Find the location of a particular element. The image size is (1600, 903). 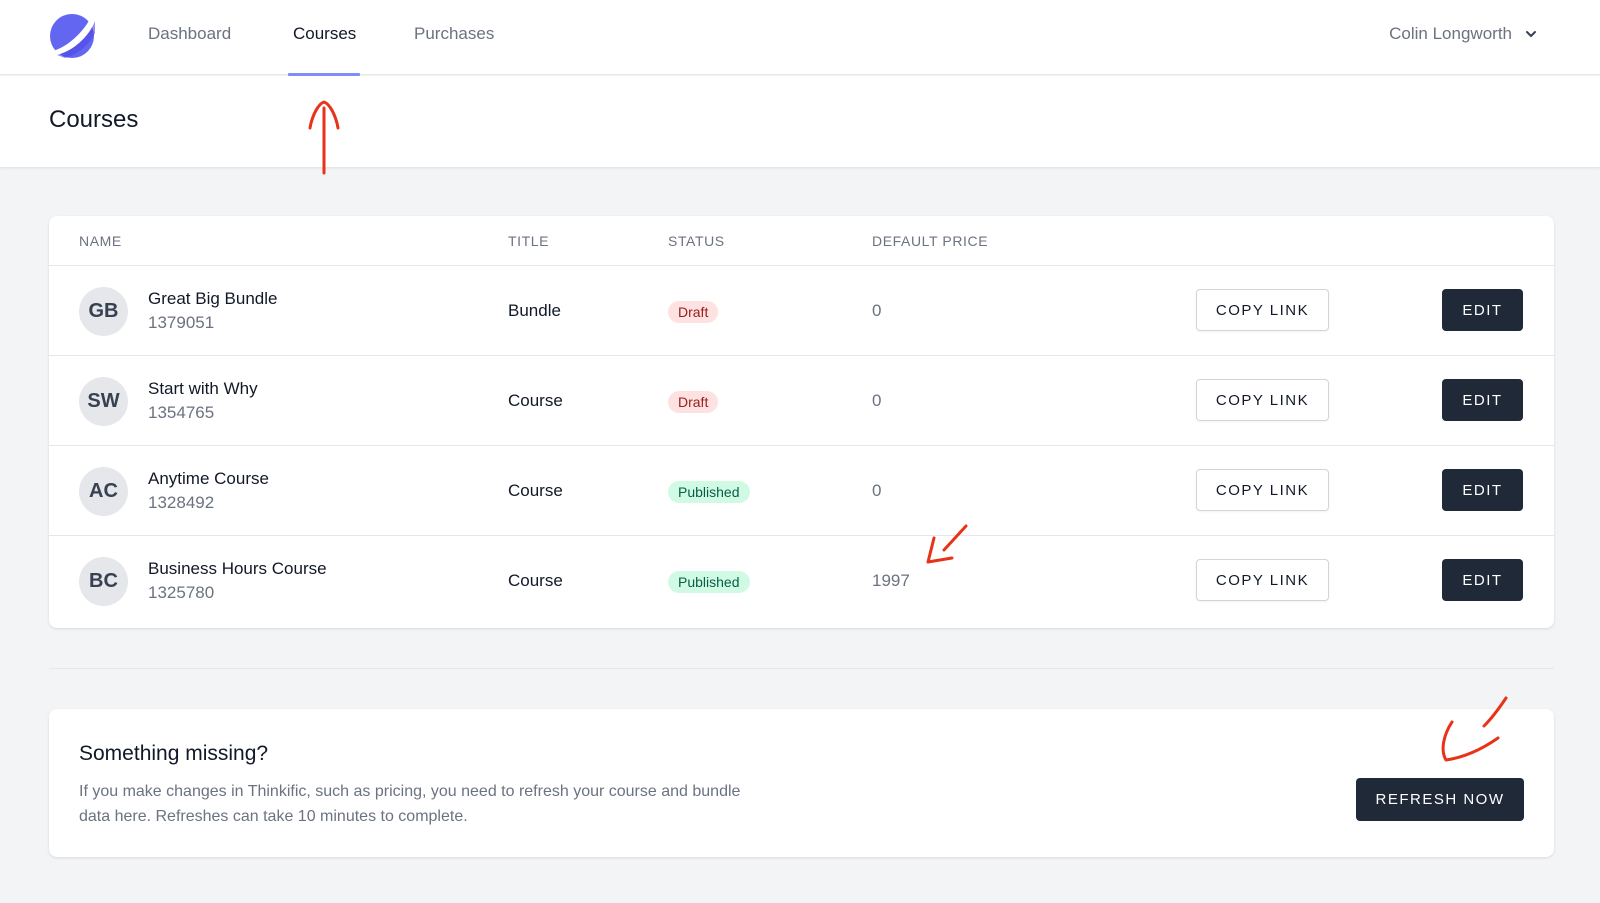

user-menu: Colin Longworth is located at coordinates (1463, 34).